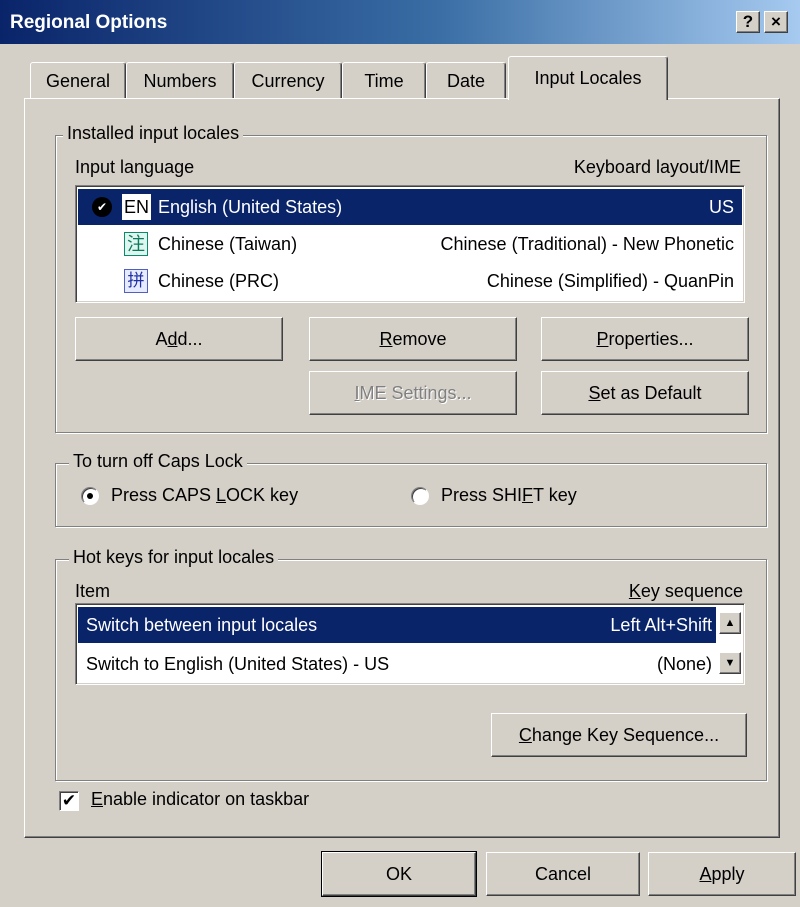 This screenshot has height=907, width=800. Describe the element at coordinates (200, 799) in the screenshot. I see `enable-indicator-label: Enable indicator on taskbar` at that location.